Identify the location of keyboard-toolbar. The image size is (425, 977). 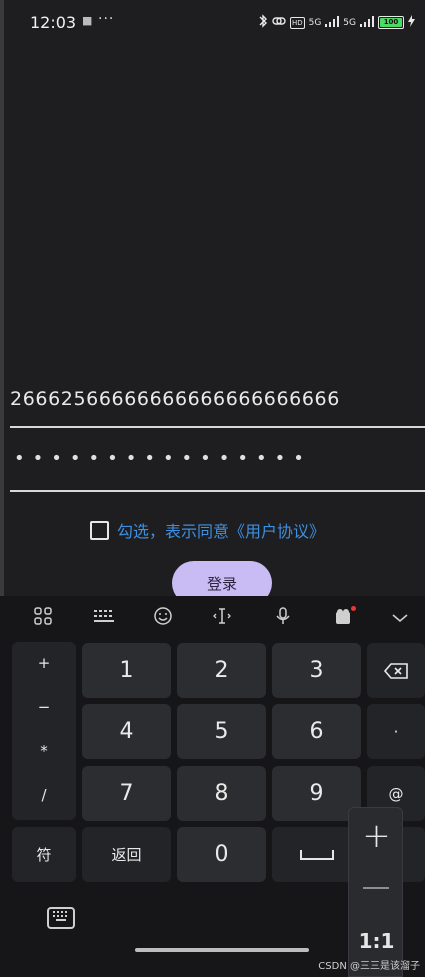
(212, 619).